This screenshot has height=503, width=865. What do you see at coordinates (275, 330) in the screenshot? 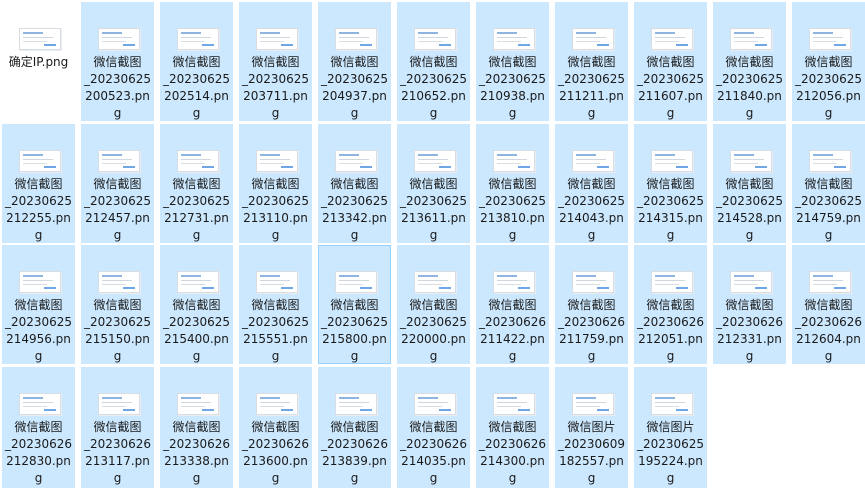
I see `file-name-label: 微信截图 _20230625 215551.pn g` at bounding box center [275, 330].